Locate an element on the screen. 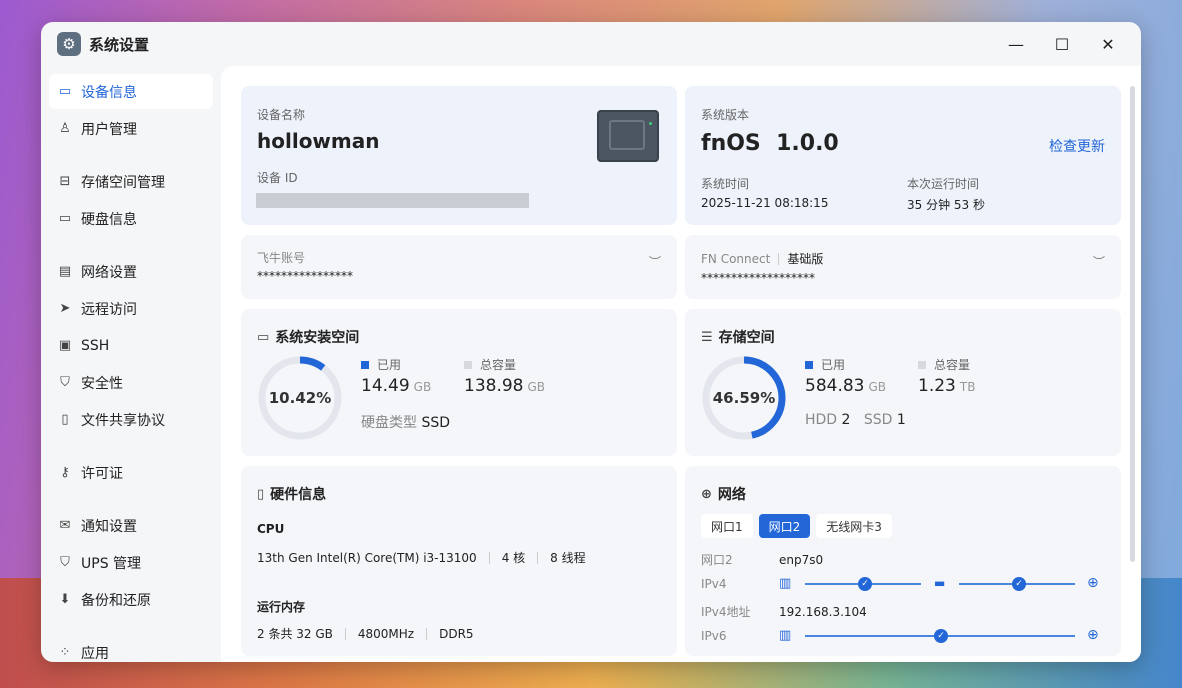 This screenshot has width=1182, height=688. hardware-title: 硬件信息 is located at coordinates (298, 495).